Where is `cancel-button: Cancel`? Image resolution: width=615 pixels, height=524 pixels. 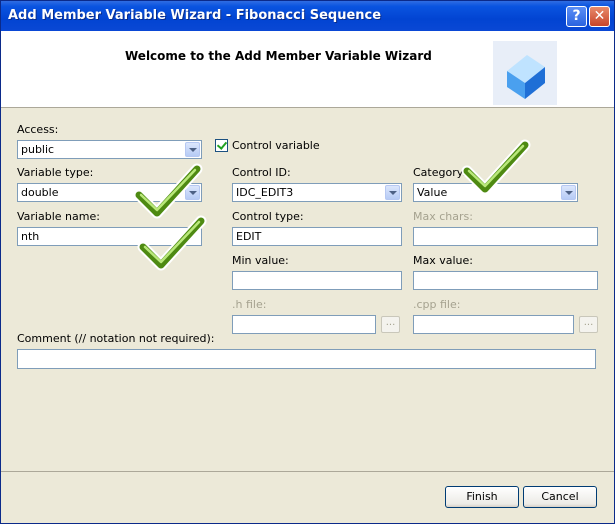 cancel-button: Cancel is located at coordinates (560, 497).